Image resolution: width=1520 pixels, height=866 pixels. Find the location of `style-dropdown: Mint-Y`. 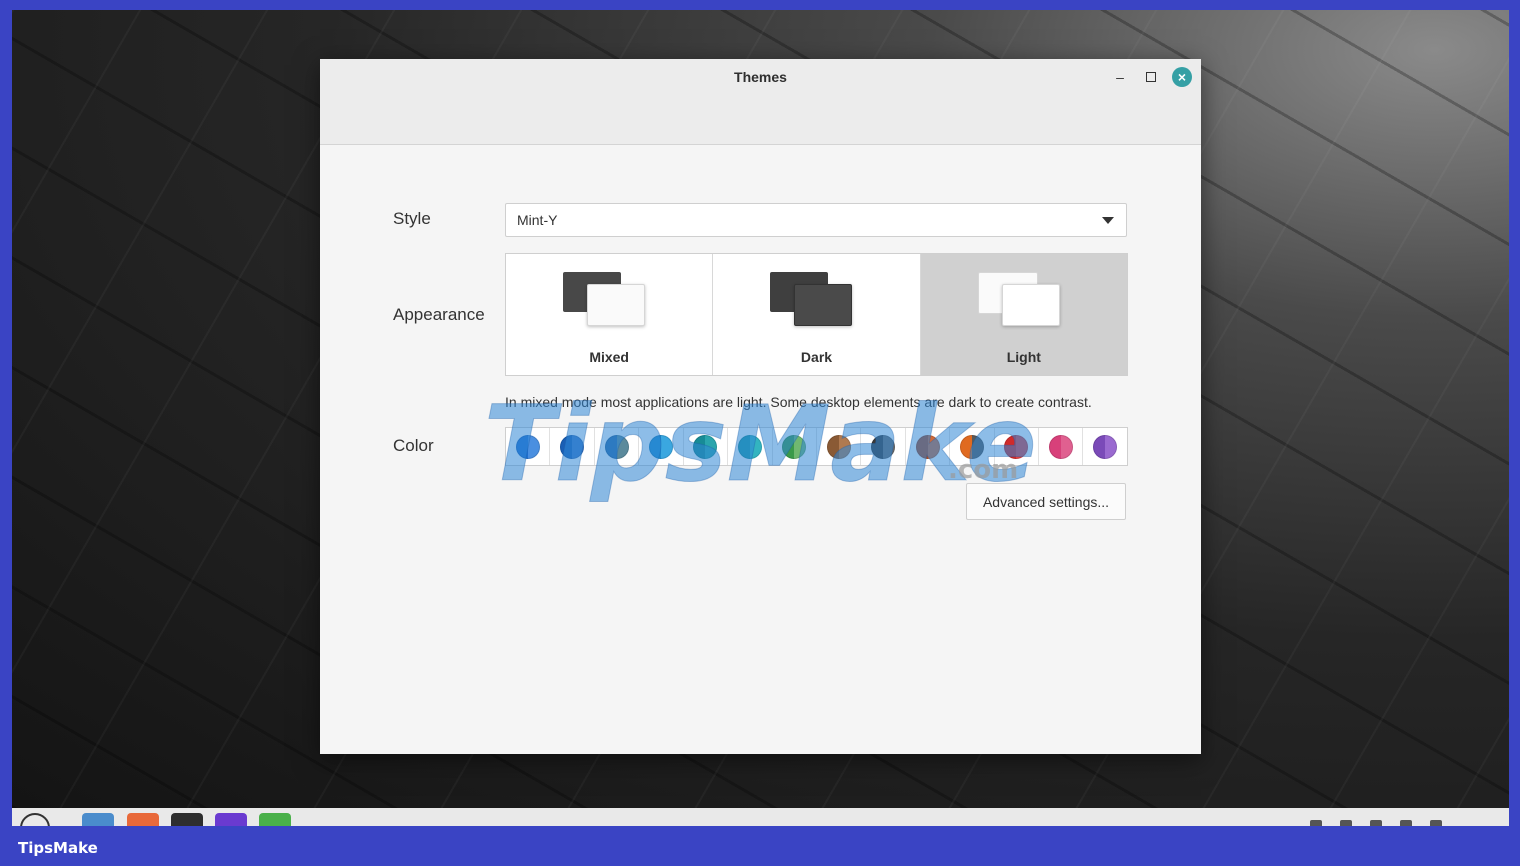

style-dropdown: Mint-Y is located at coordinates (816, 220).